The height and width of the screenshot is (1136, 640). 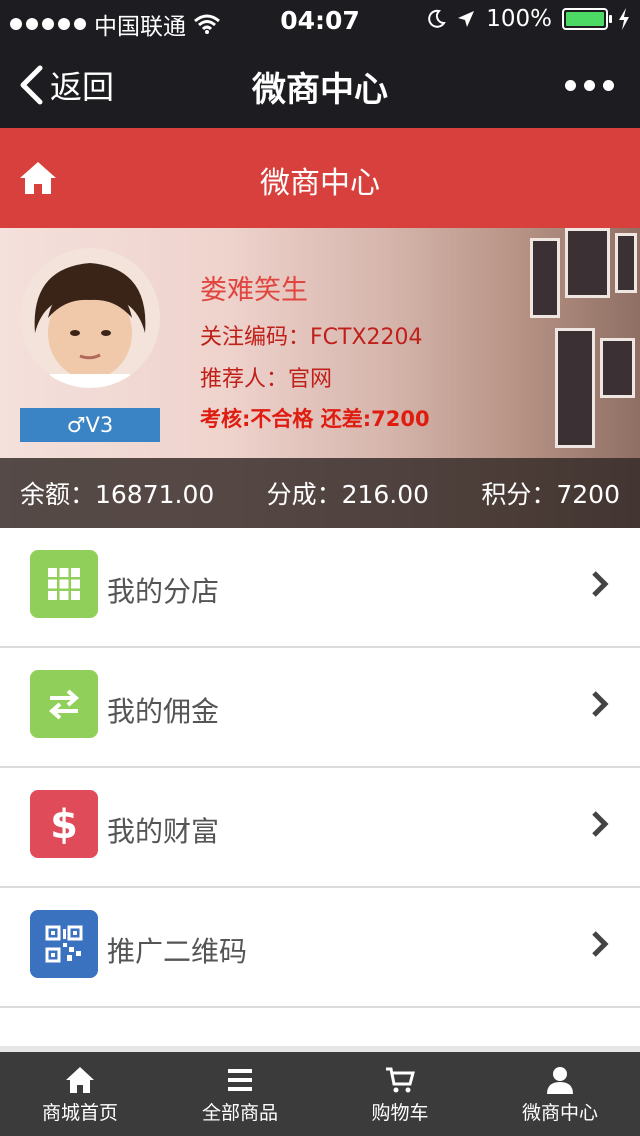 What do you see at coordinates (400, 1112) in the screenshot?
I see `tab-label: 购物车` at bounding box center [400, 1112].